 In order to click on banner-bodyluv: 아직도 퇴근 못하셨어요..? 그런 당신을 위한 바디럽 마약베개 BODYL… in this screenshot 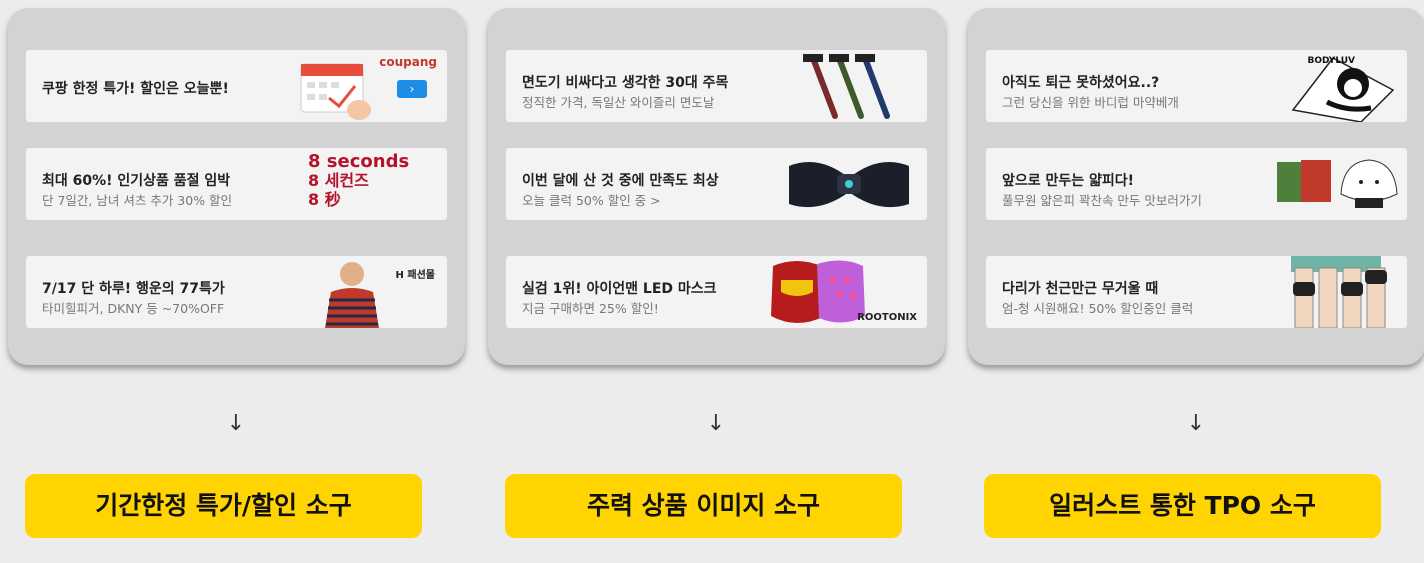, I will do `click(1196, 86)`.